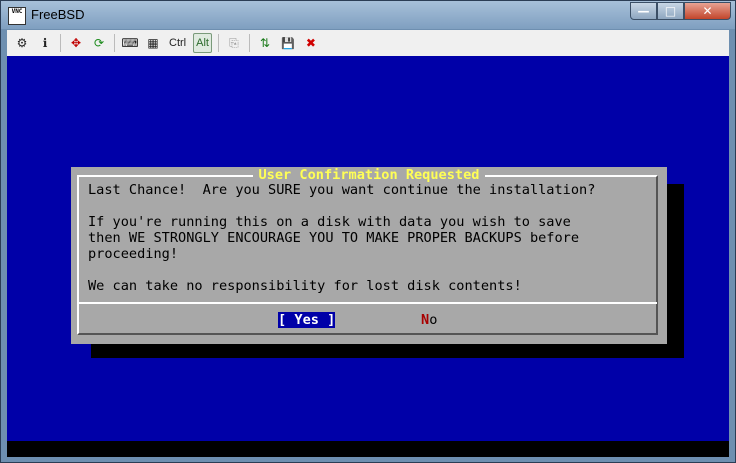  What do you see at coordinates (670, 11) in the screenshot?
I see `maximize-button: □` at bounding box center [670, 11].